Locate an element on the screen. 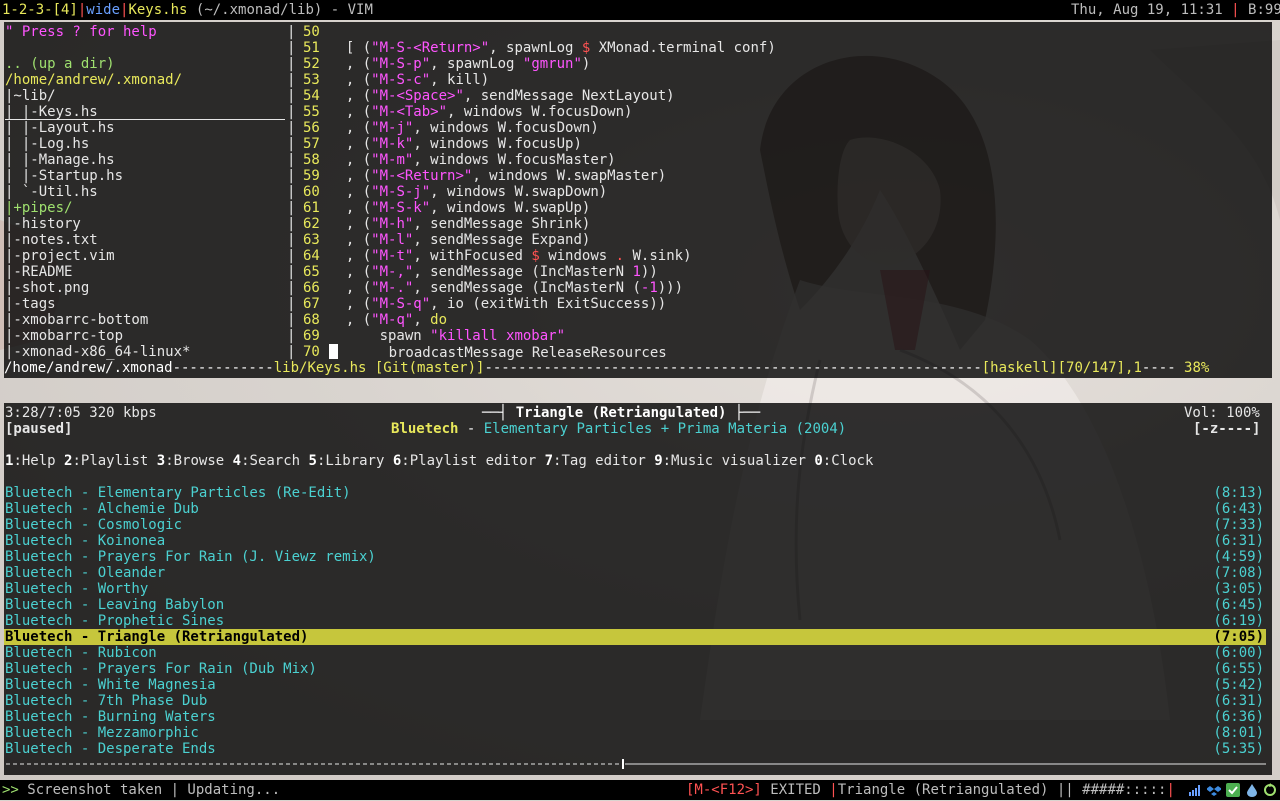 This screenshot has width=1280, height=801. track-title: Bluetech - Leaving Babylon is located at coordinates (115, 605).